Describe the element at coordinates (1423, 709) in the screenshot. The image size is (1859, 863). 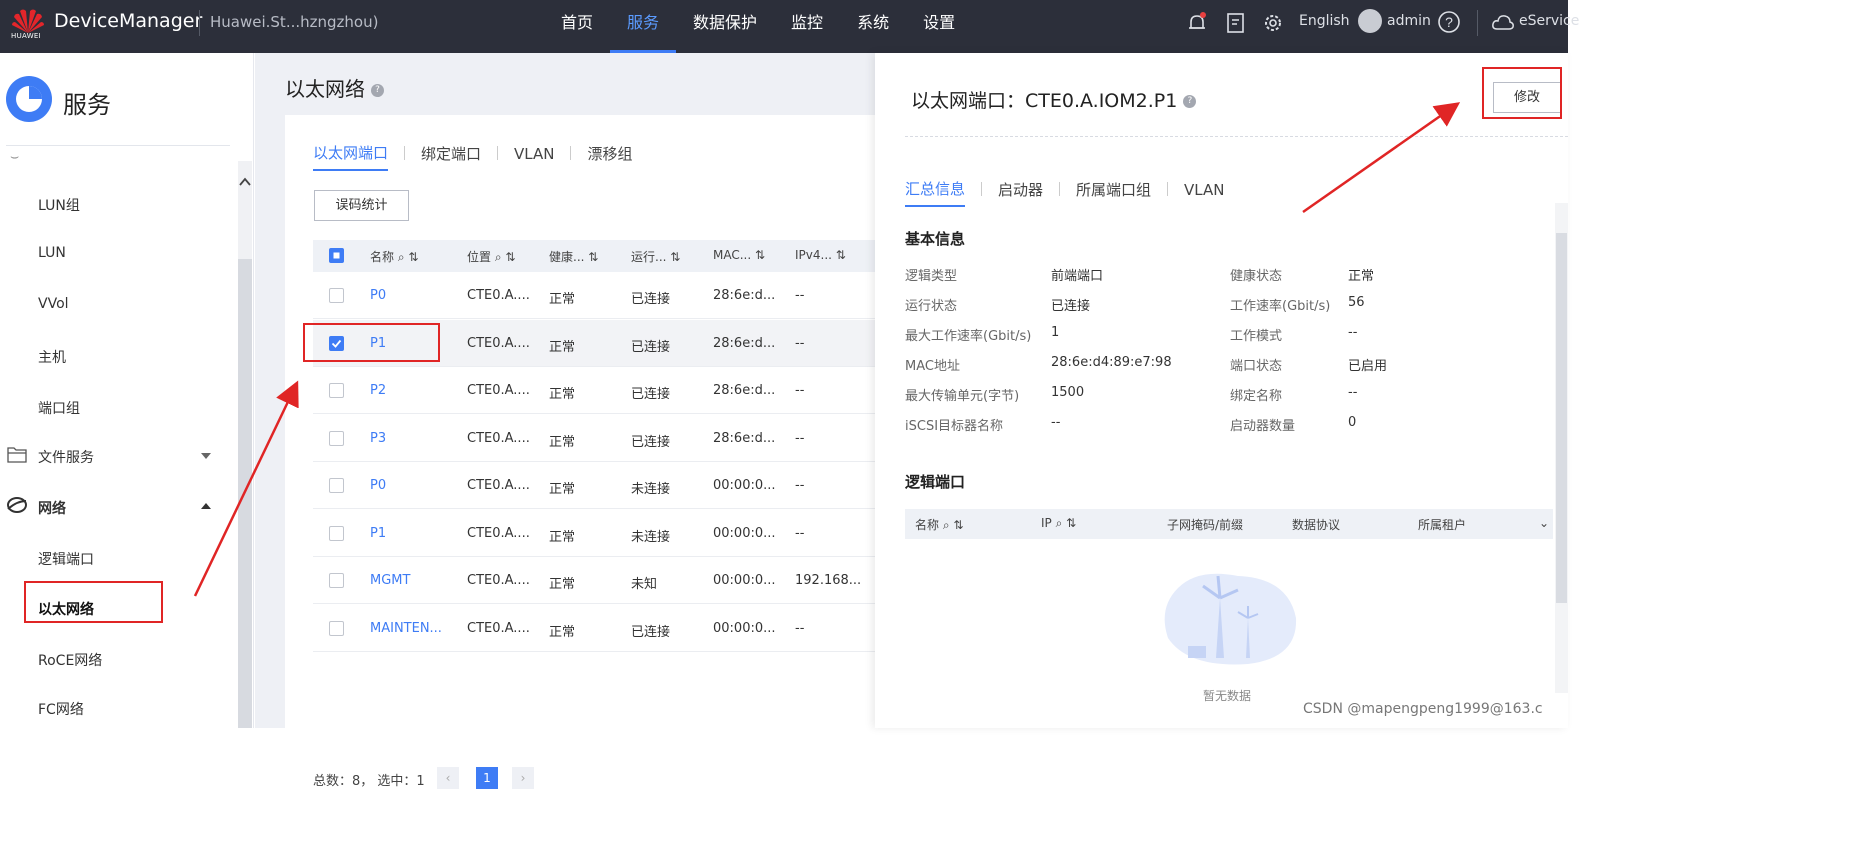
I see `watermark: CSDN @mapengpeng1999@163.c` at that location.